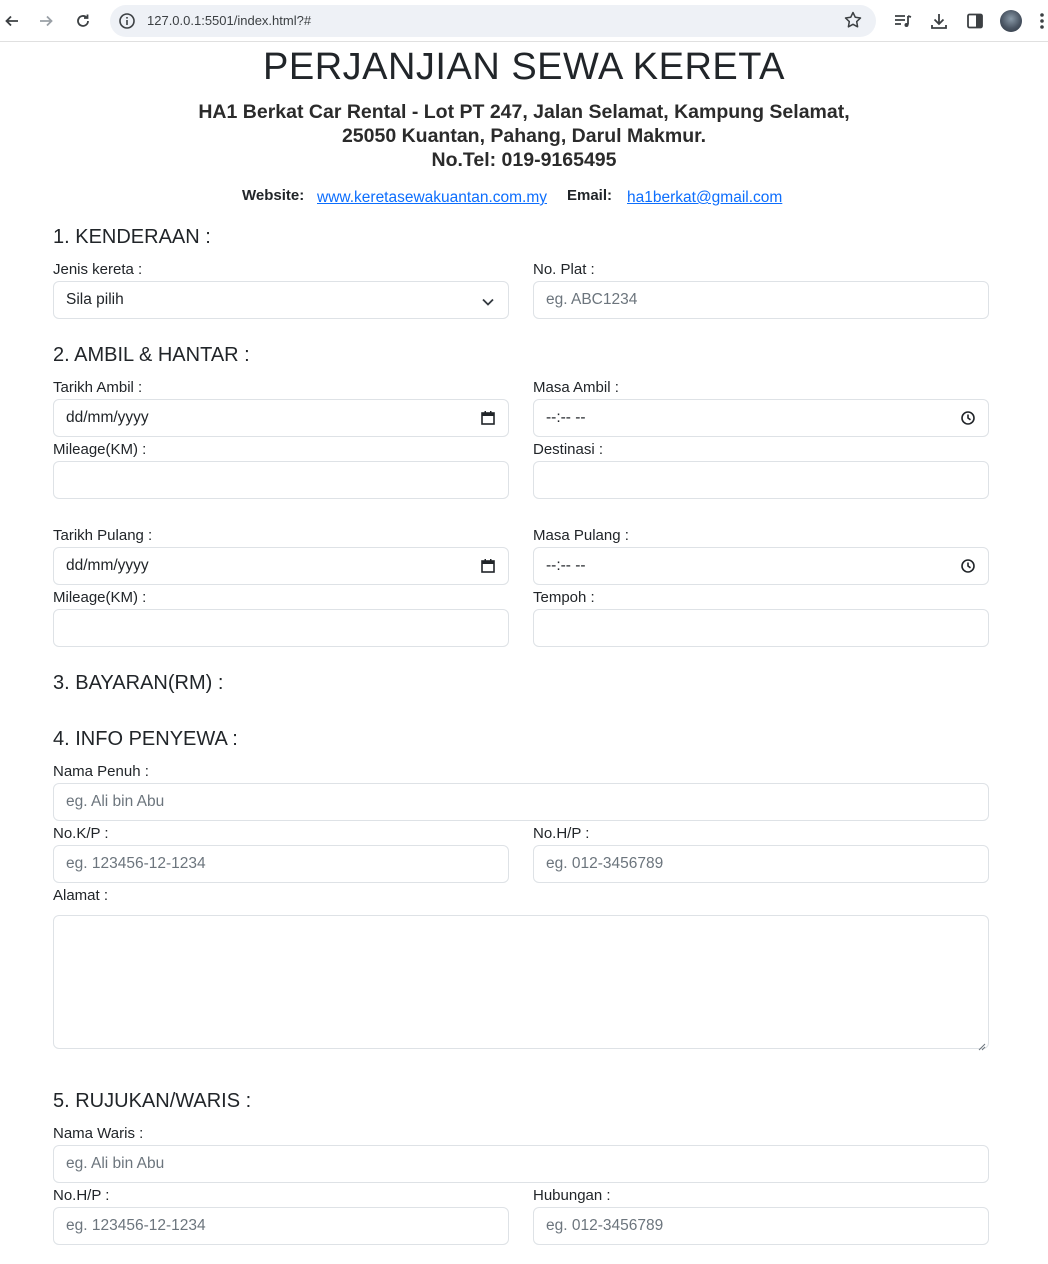 This screenshot has height=1264, width=1048. I want to click on pickup-mileage-input, so click(281, 480).